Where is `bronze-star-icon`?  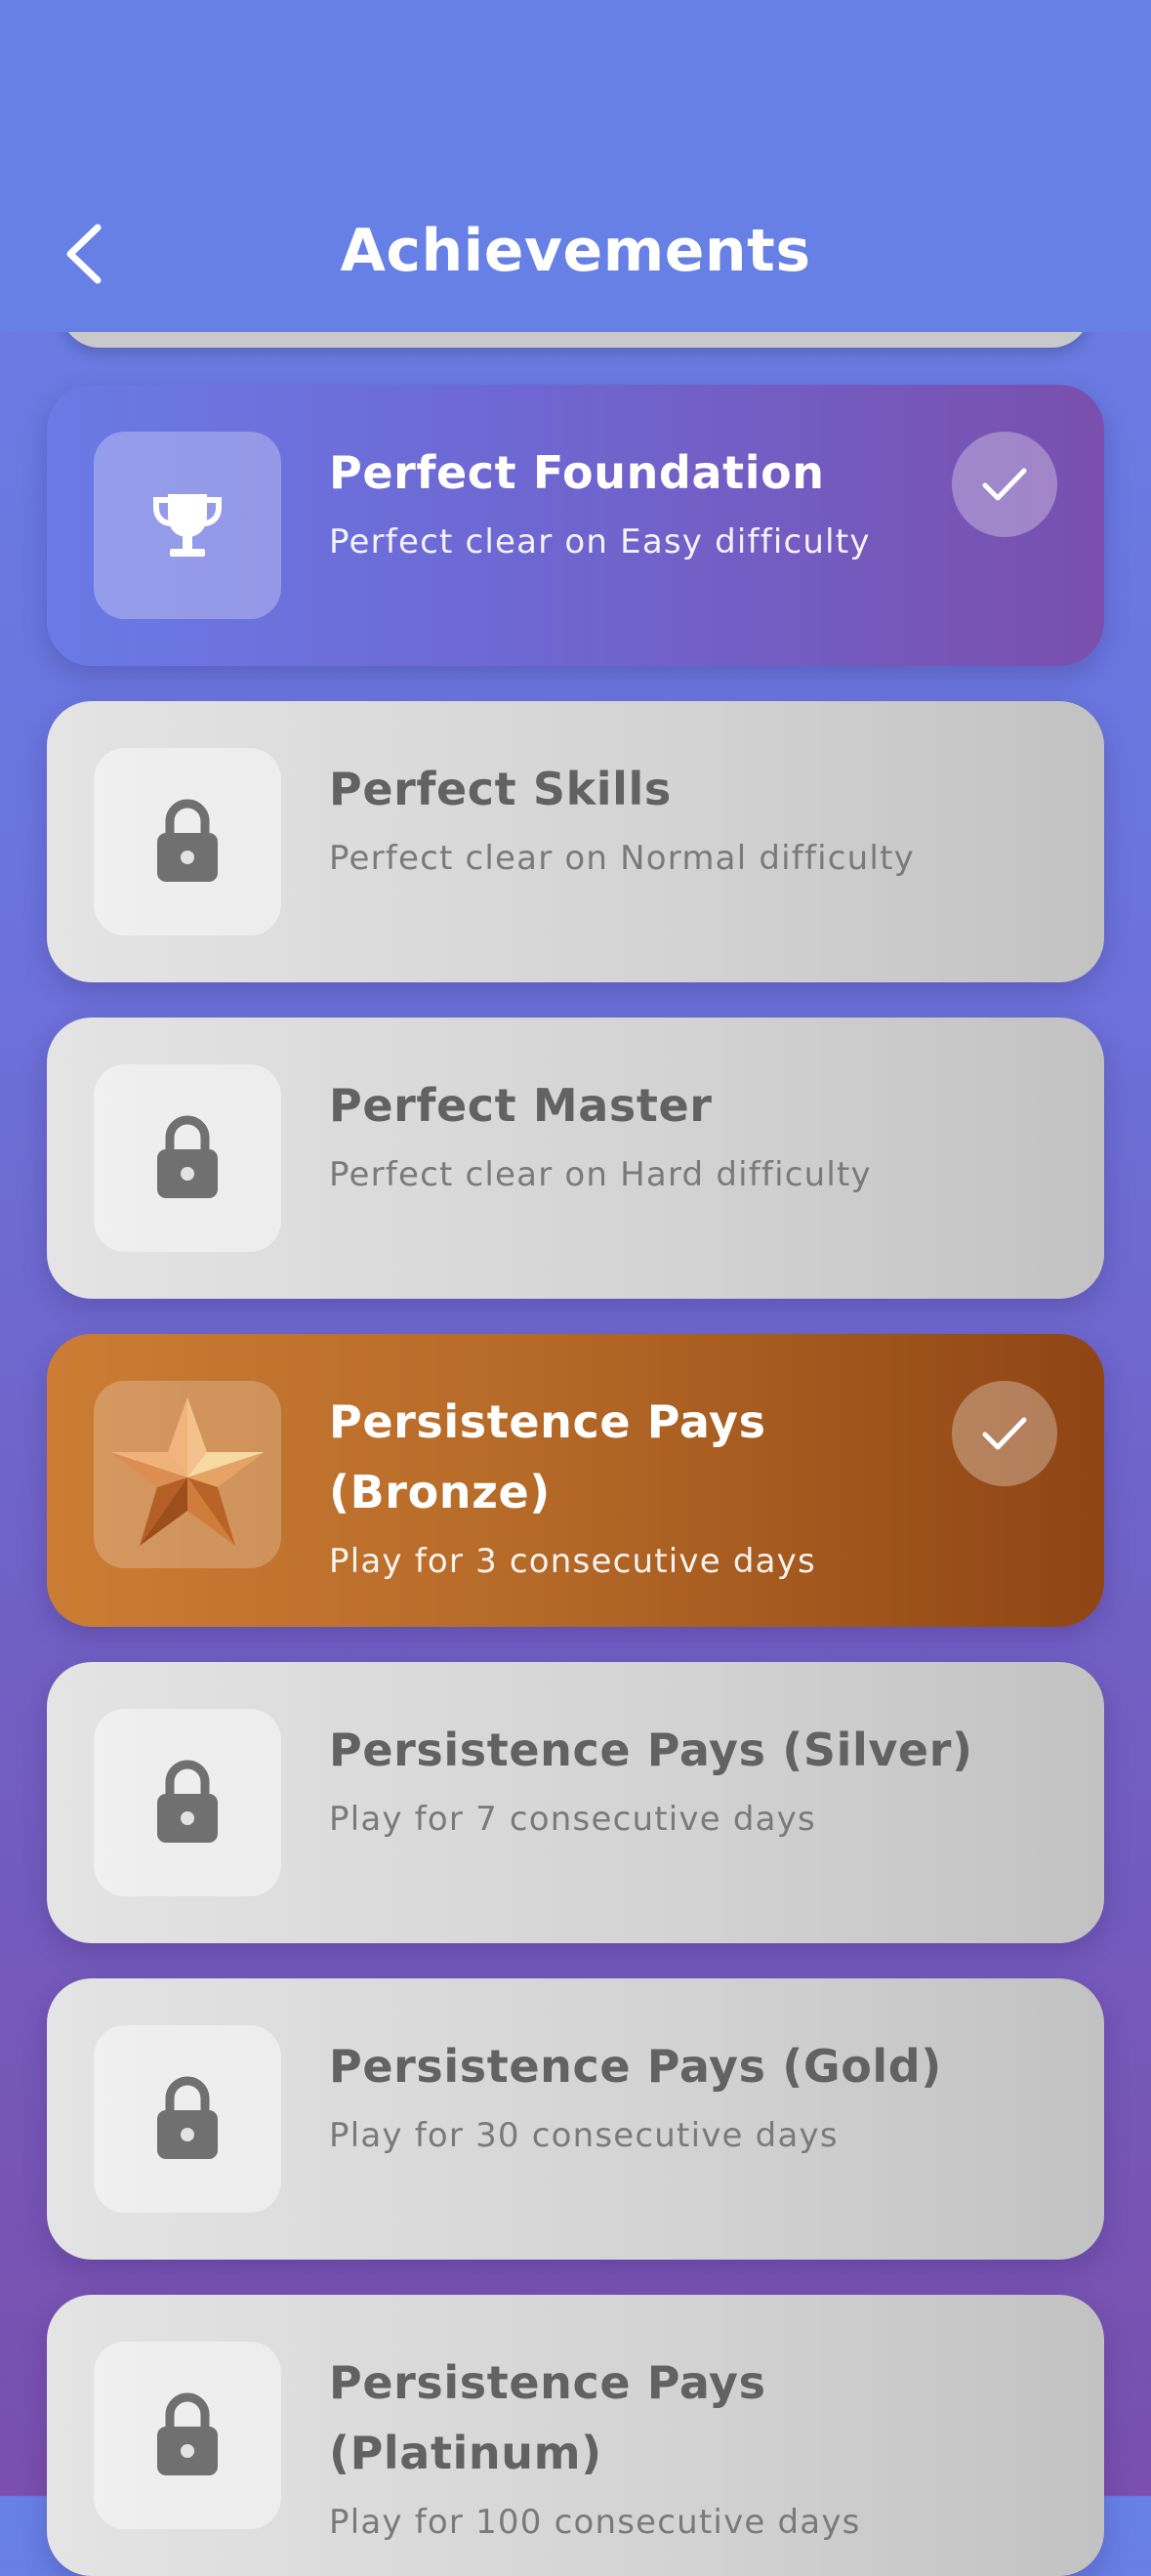 bronze-star-icon is located at coordinates (187, 1472).